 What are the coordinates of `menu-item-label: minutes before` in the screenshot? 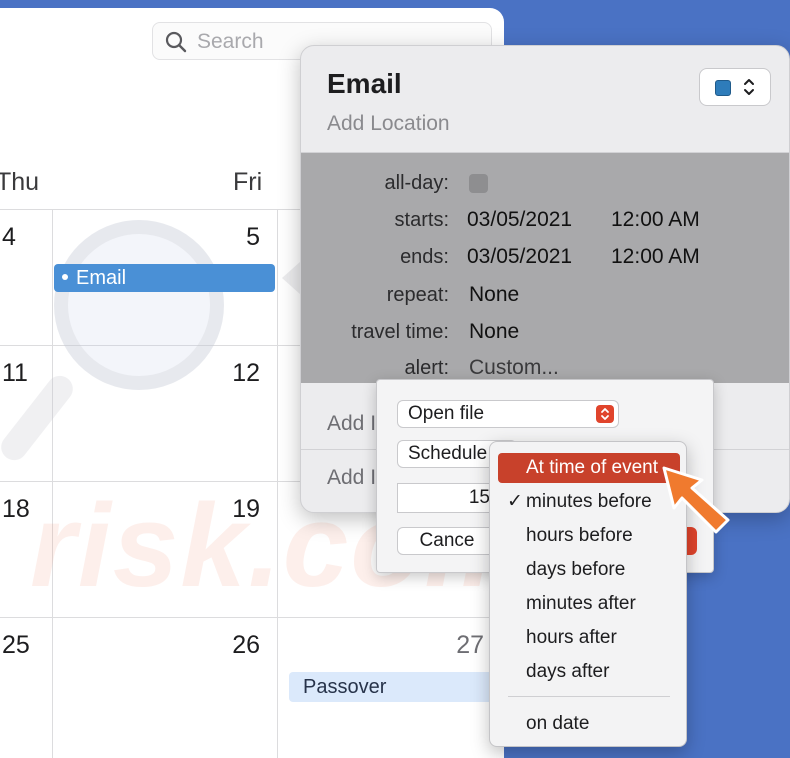 It's located at (589, 501).